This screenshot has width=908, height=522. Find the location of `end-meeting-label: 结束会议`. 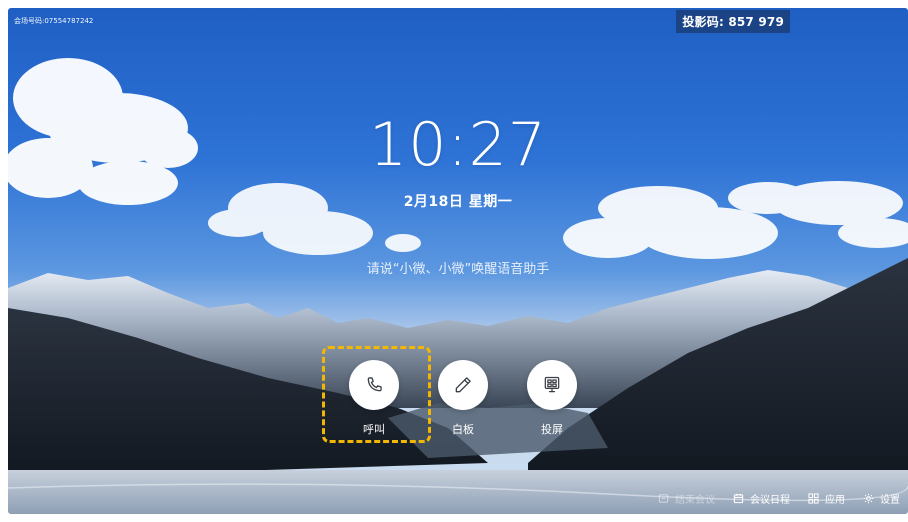

end-meeting-label: 结束会议 is located at coordinates (695, 500).